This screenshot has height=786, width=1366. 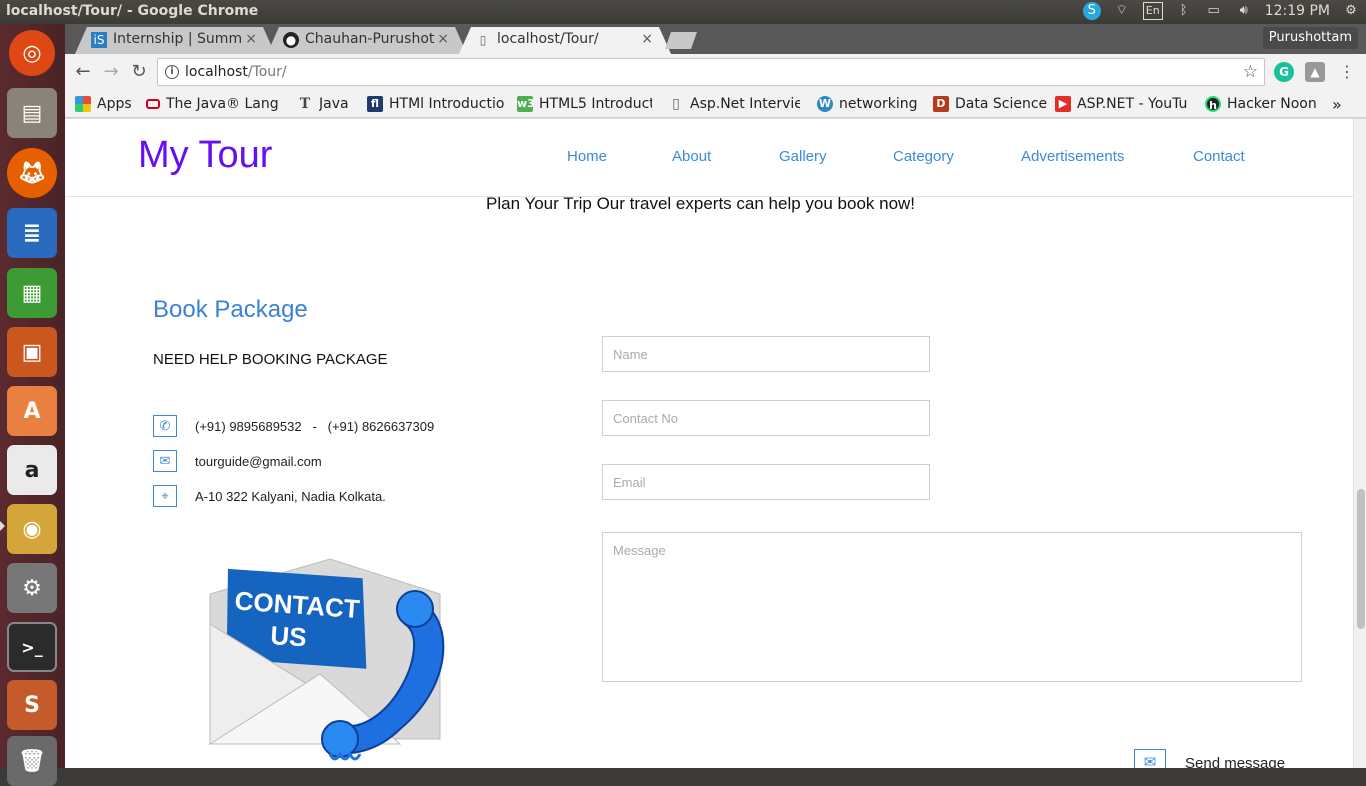 I want to click on forward-arrow-icon: →, so click(x=111, y=72).